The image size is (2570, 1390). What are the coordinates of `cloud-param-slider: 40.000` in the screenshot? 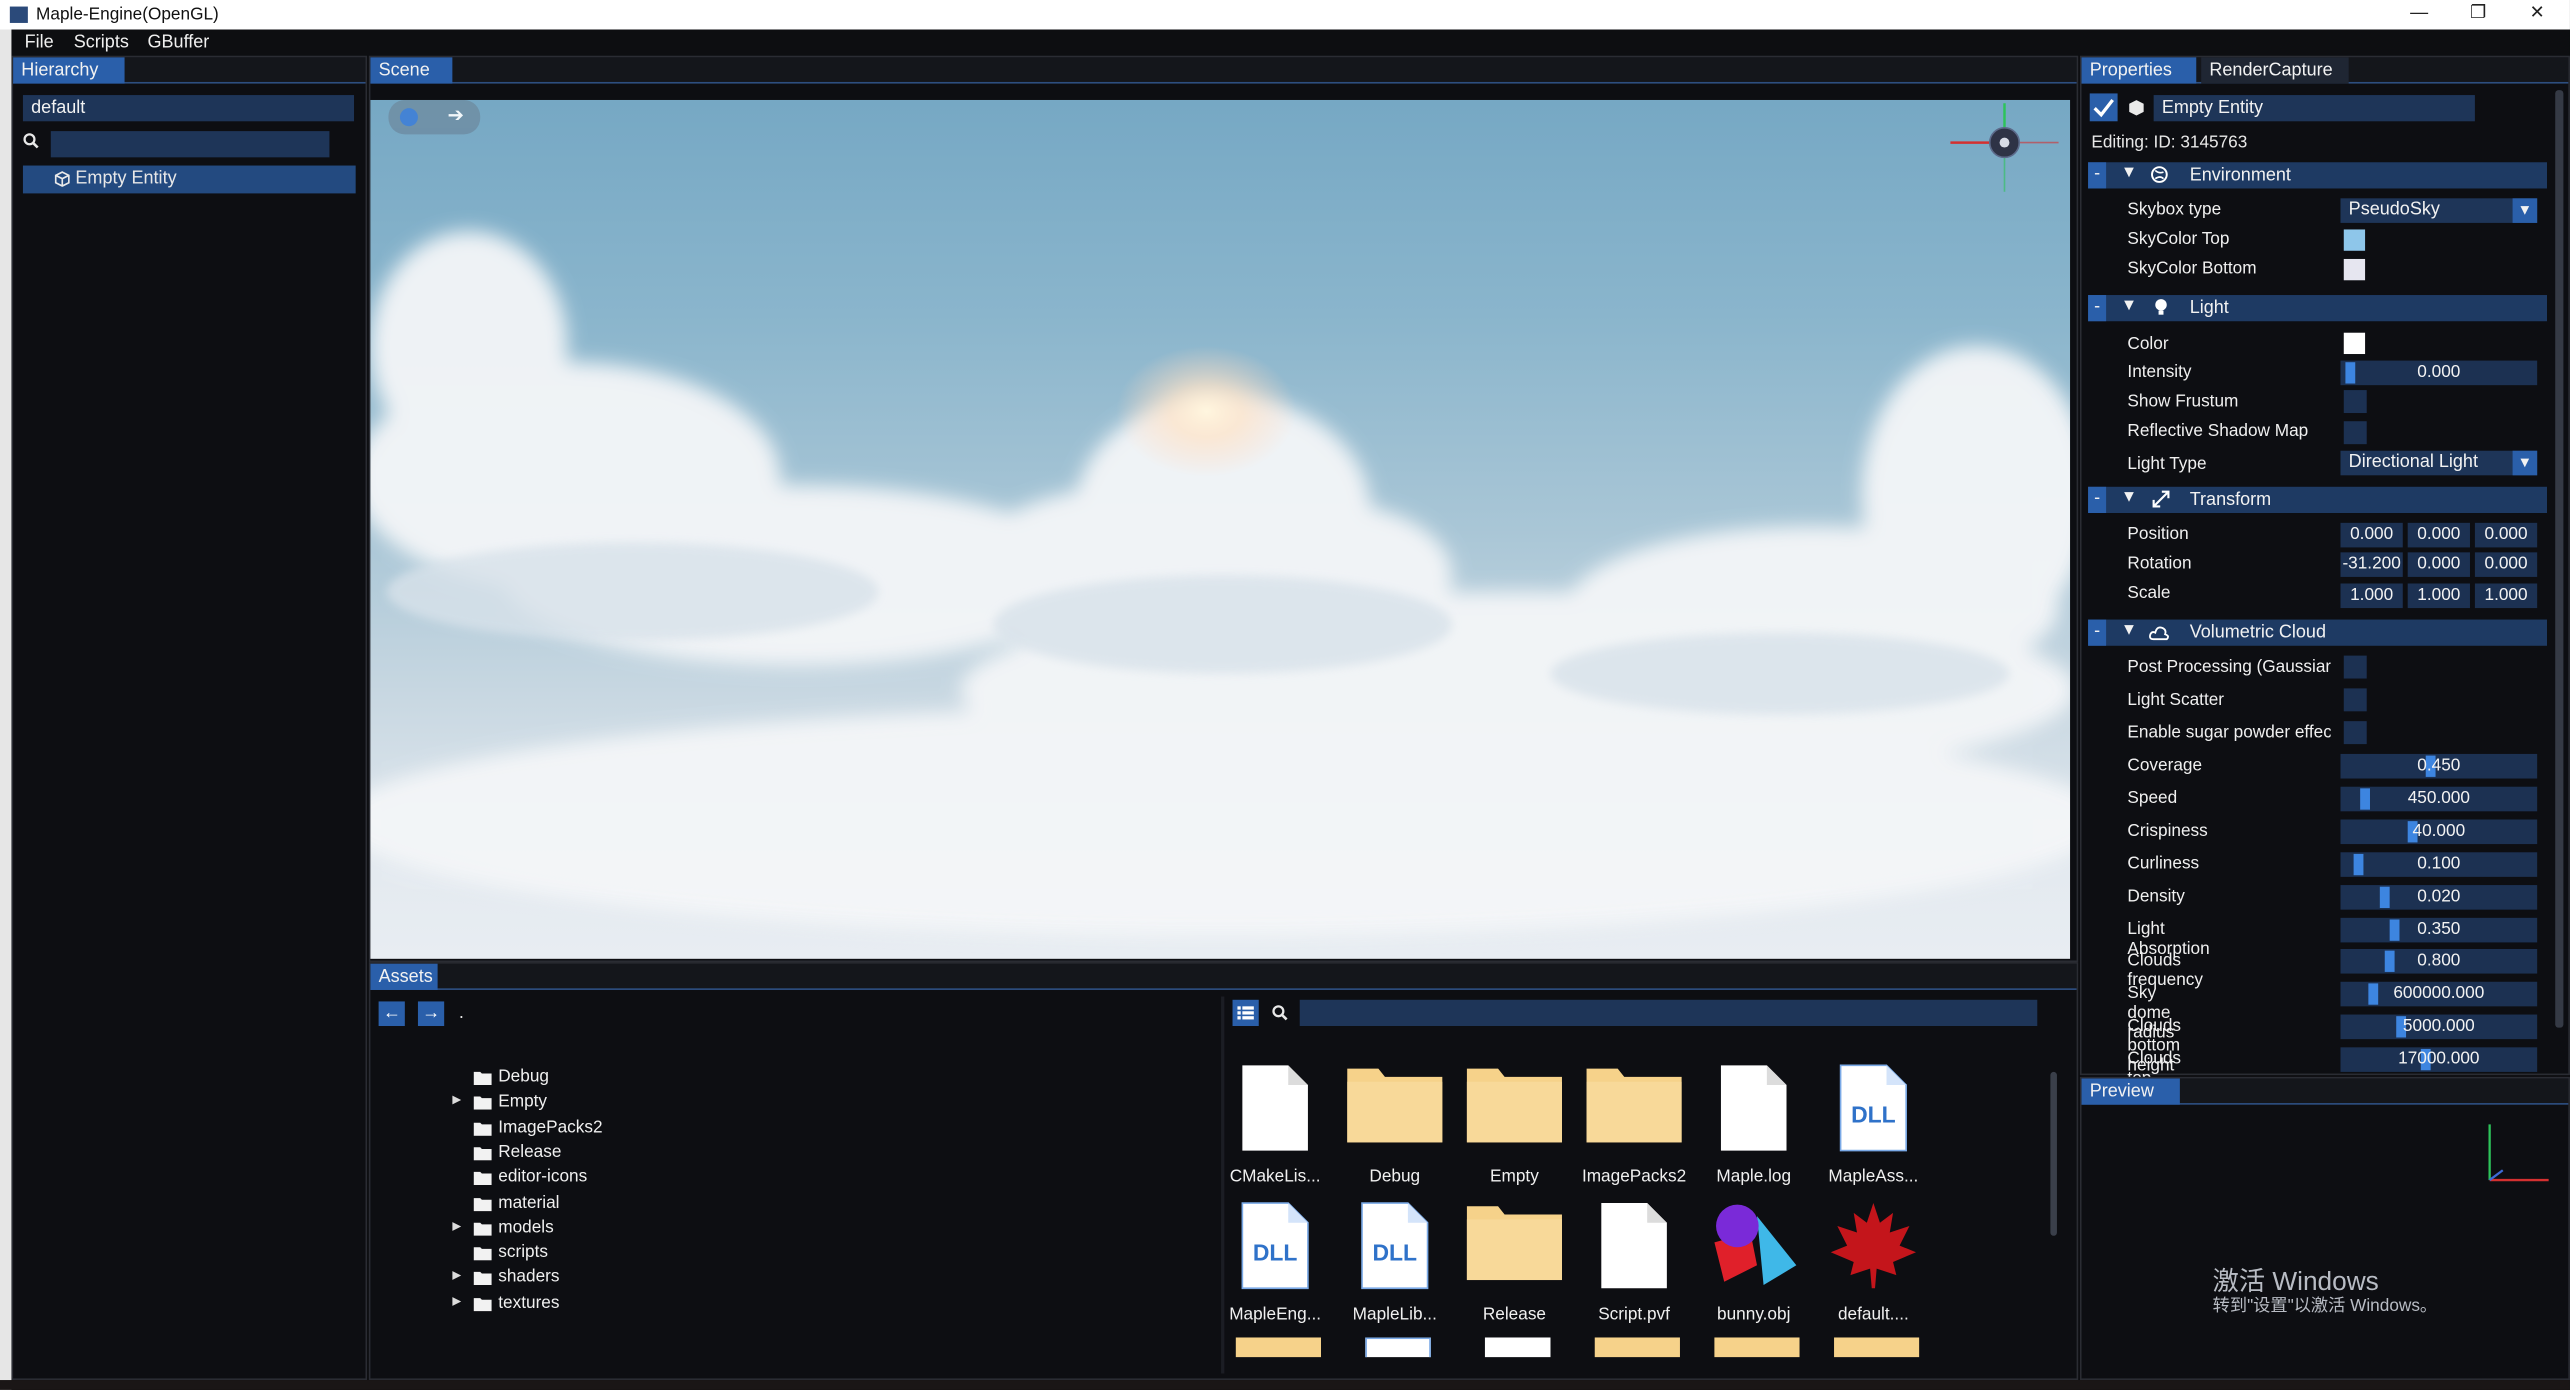 It's located at (2439, 831).